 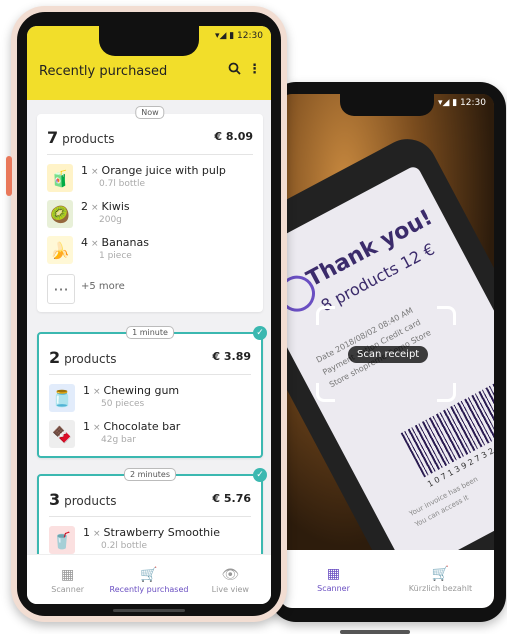 I want to click on list-item: 🍌 4 × Bananas 1 piece, so click(x=150, y=252).